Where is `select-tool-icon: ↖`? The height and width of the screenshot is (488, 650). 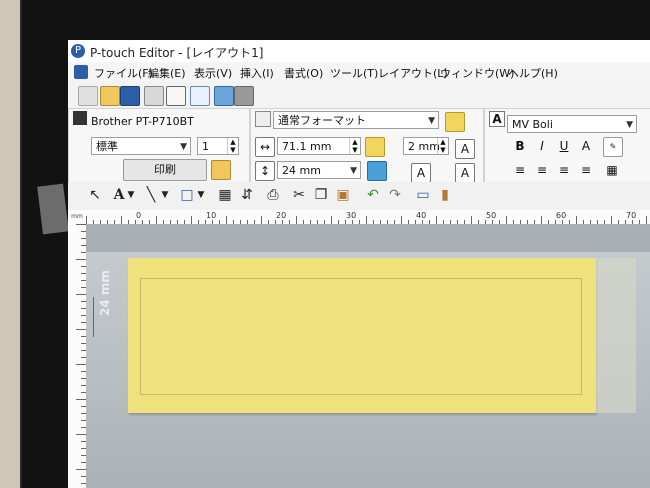 select-tool-icon: ↖ is located at coordinates (95, 195).